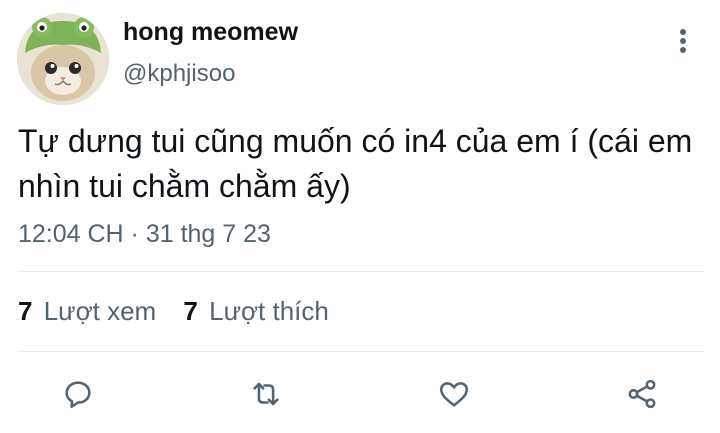  I want to click on more-vertical-icon, so click(683, 41).